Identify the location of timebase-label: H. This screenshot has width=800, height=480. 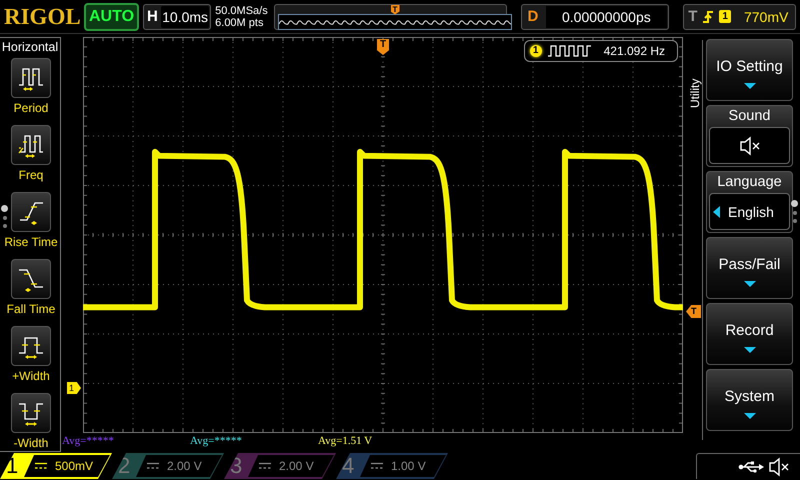
(153, 16).